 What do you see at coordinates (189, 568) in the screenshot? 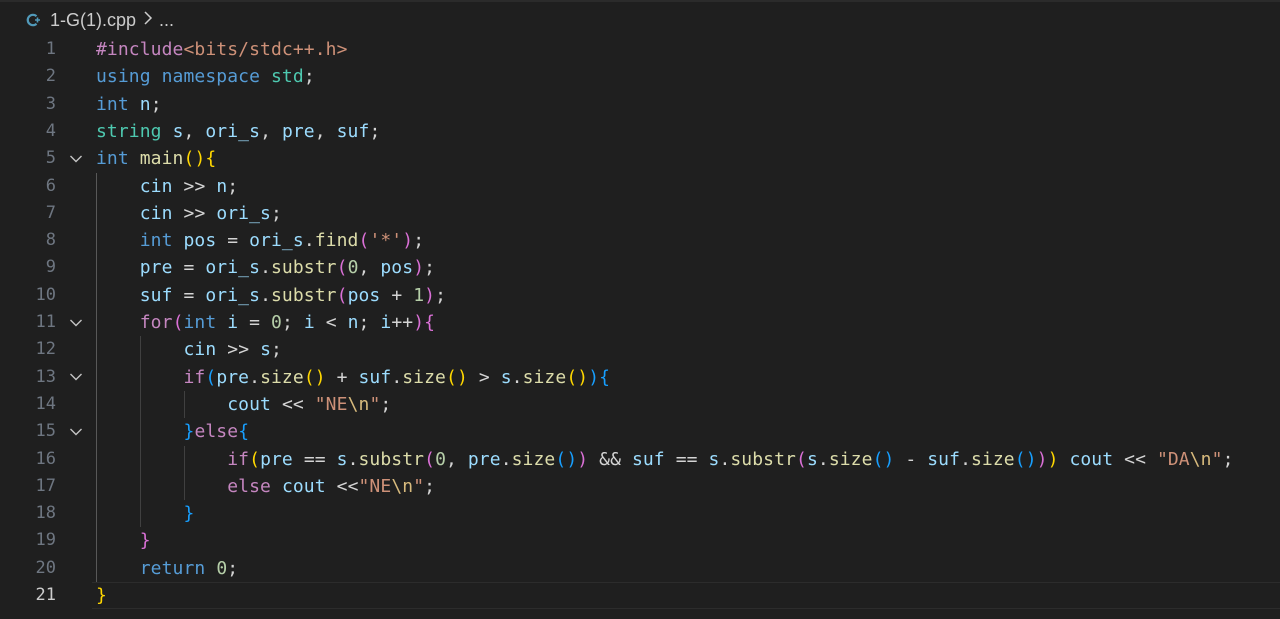
I see `code-text: return 0;` at bounding box center [189, 568].